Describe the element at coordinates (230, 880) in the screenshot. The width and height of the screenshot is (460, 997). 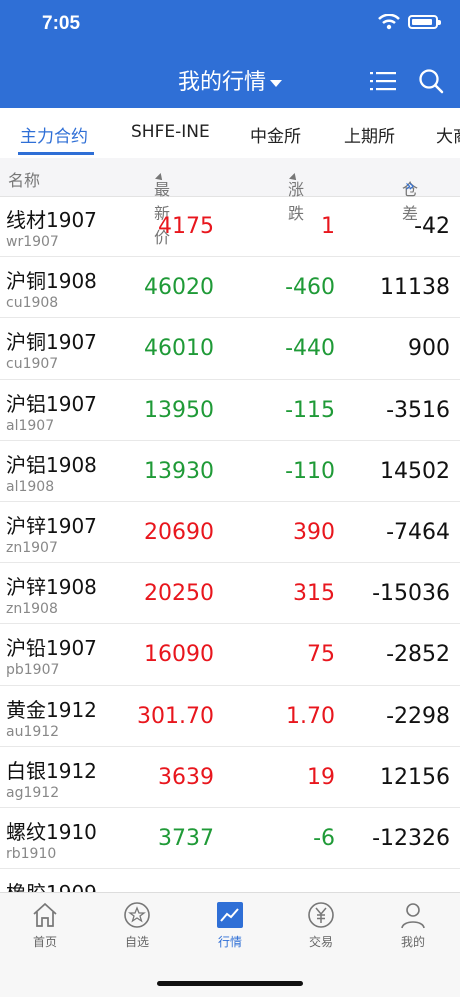
I see `quote-row: 橡胶1909ru1909` at that location.